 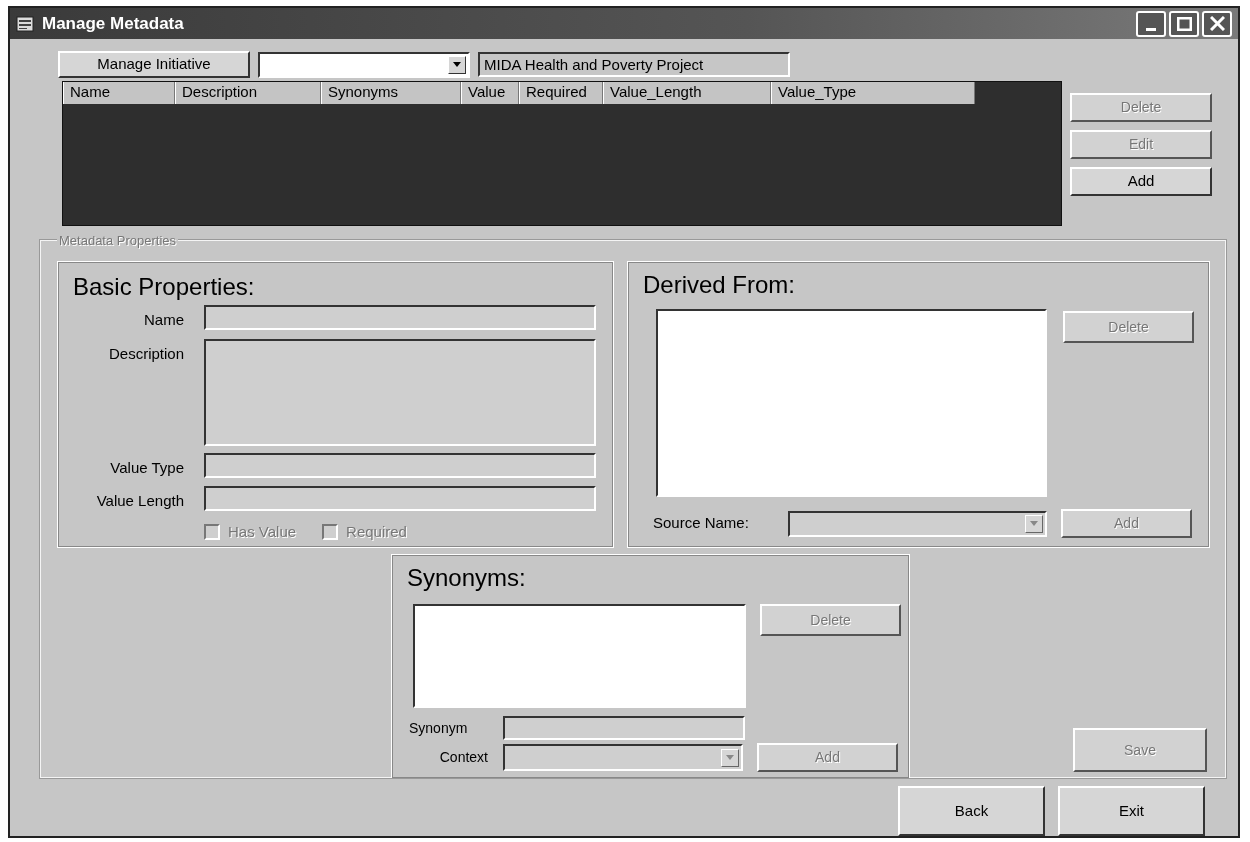 I want to click on window-title: Manage Metadata, so click(x=113, y=23).